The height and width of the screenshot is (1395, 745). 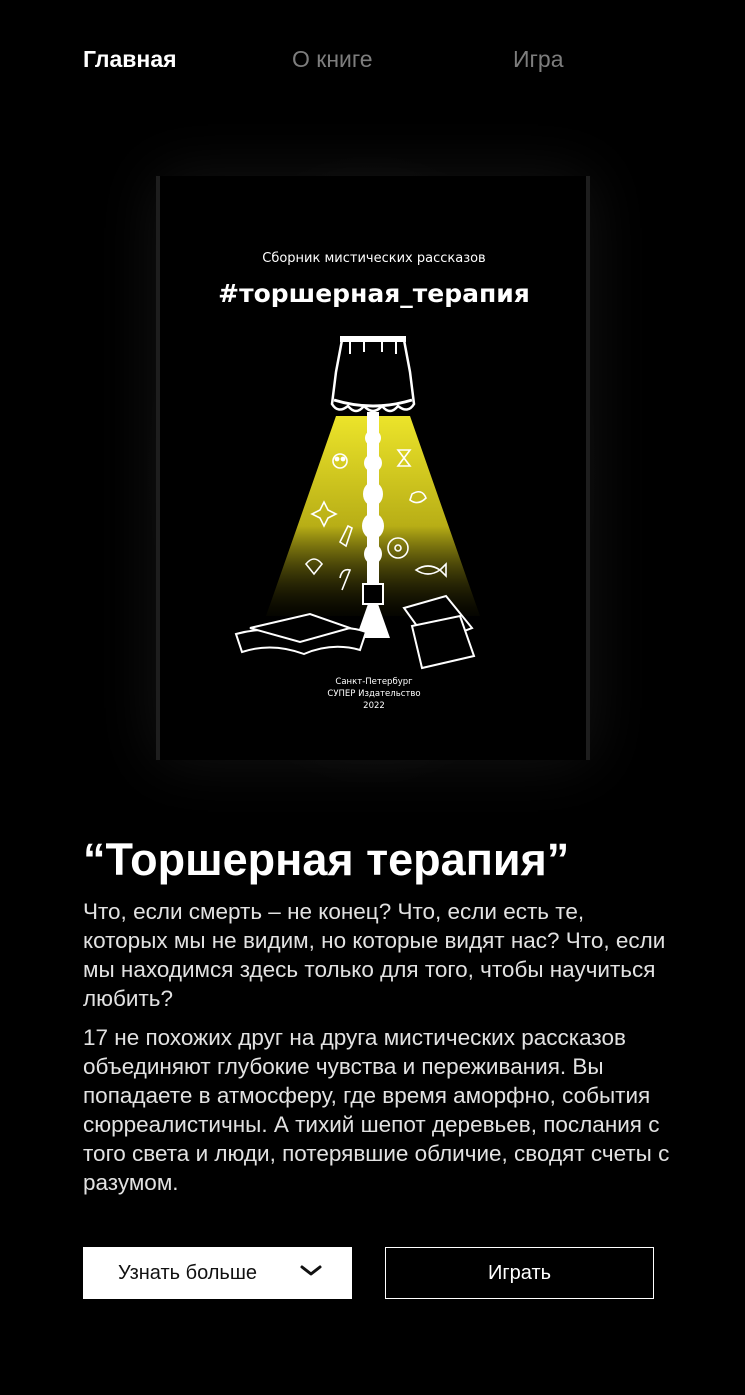 What do you see at coordinates (373, 374) in the screenshot?
I see `lamp-shade` at bounding box center [373, 374].